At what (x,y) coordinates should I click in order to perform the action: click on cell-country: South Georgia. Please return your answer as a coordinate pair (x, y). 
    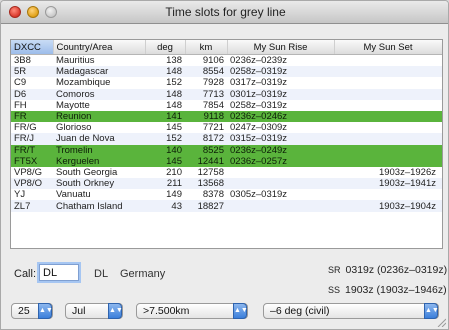
    Looking at the image, I should click on (87, 172).